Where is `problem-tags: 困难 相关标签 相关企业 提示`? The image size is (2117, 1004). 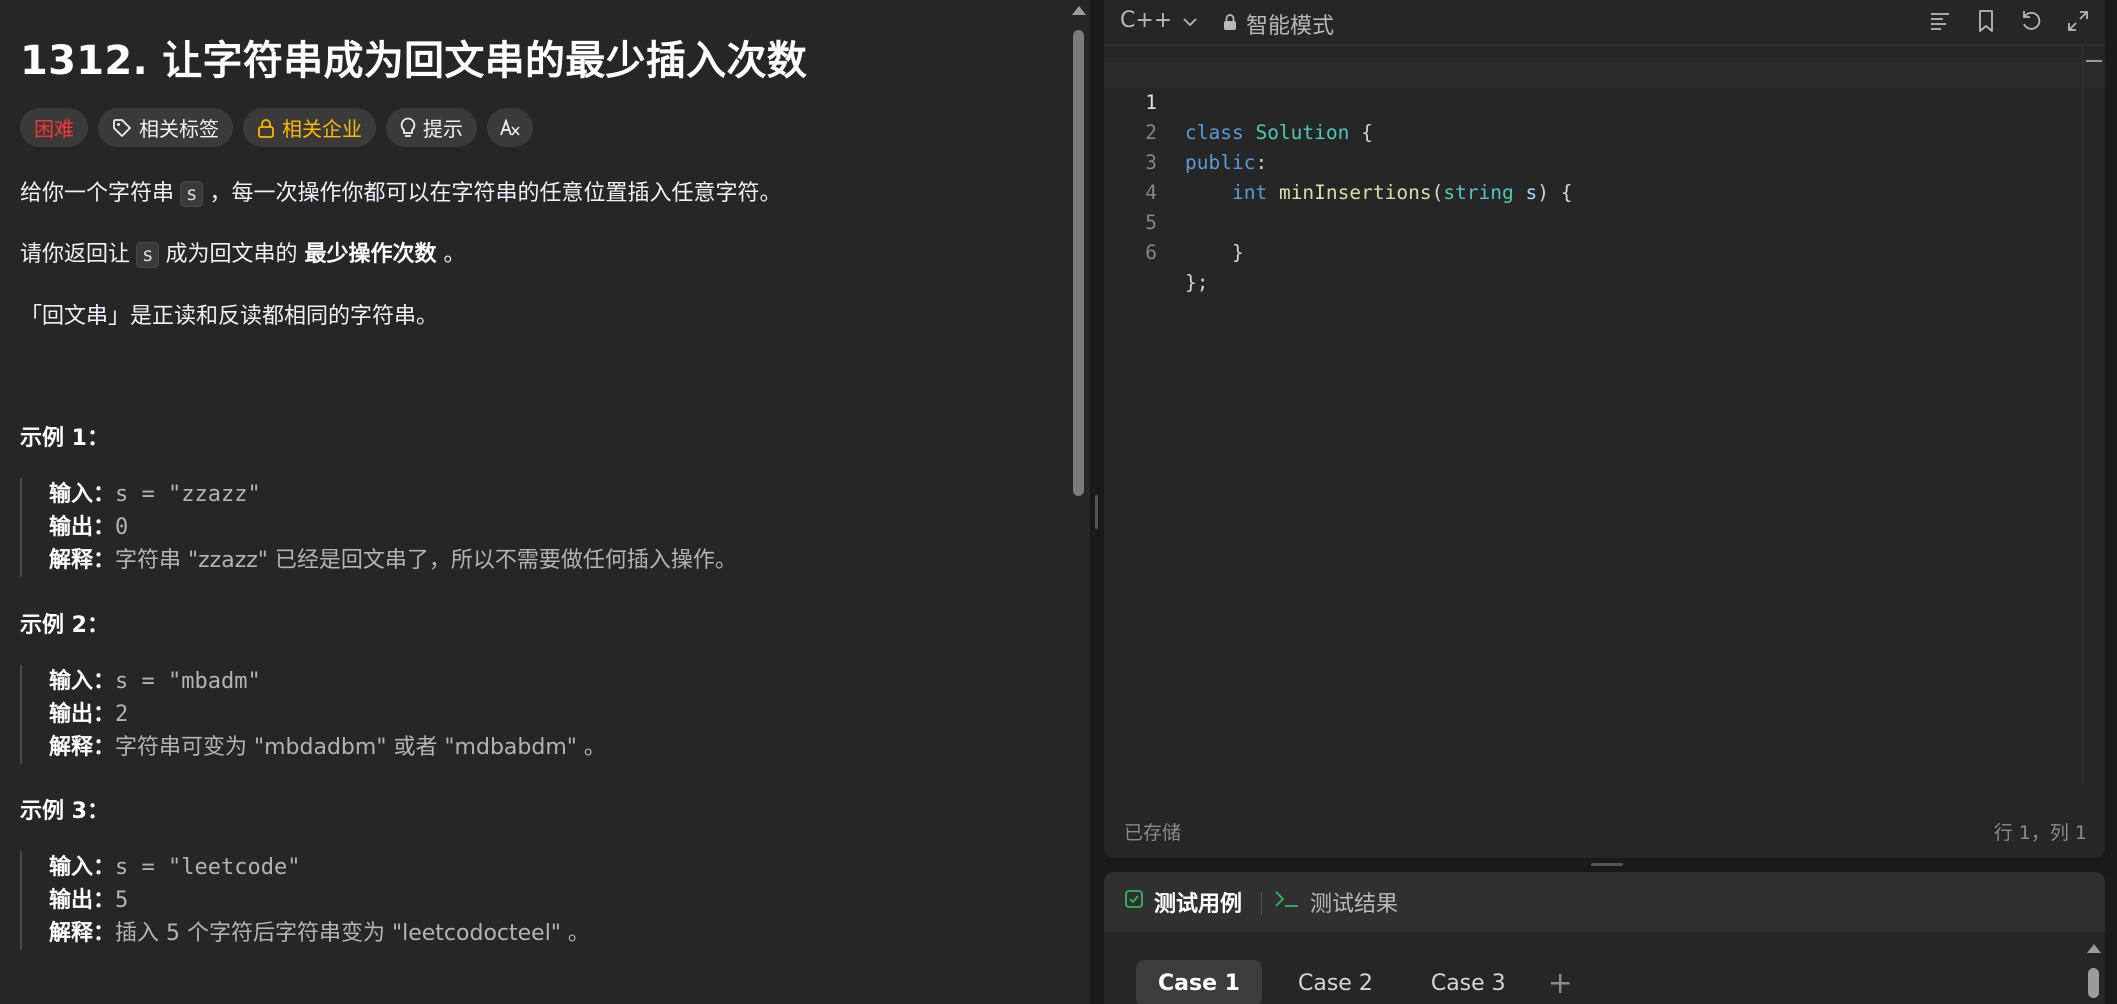 problem-tags: 困难 相关标签 相关企业 提示 is located at coordinates (276, 127).